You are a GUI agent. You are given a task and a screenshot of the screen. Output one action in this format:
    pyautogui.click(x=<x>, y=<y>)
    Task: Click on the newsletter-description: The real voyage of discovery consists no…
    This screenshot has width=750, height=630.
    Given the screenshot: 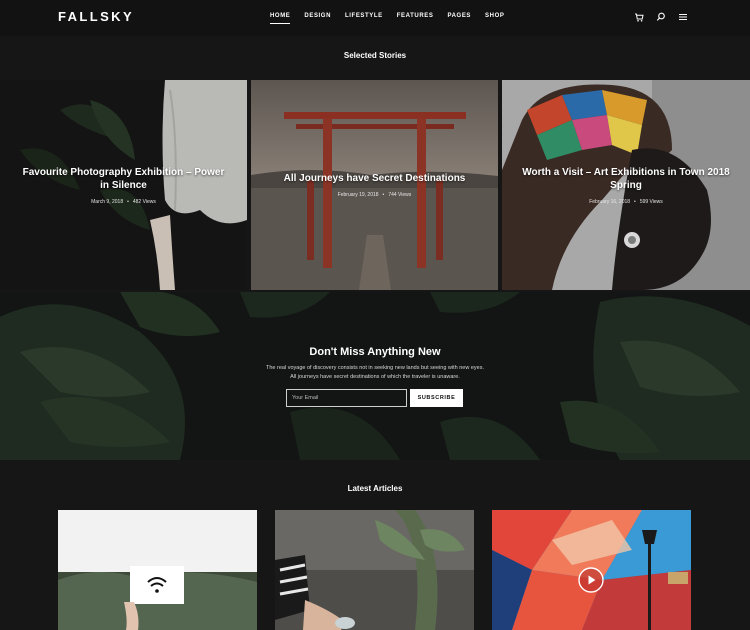 What is the action you would take?
    pyautogui.click(x=375, y=373)
    